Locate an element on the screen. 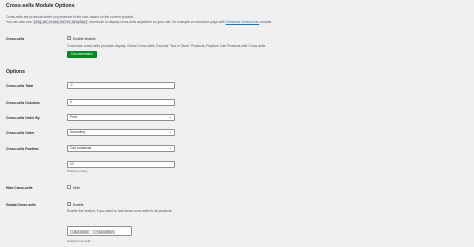  checkout-custom-info-link: Checkout Custom Info is located at coordinates (243, 22).